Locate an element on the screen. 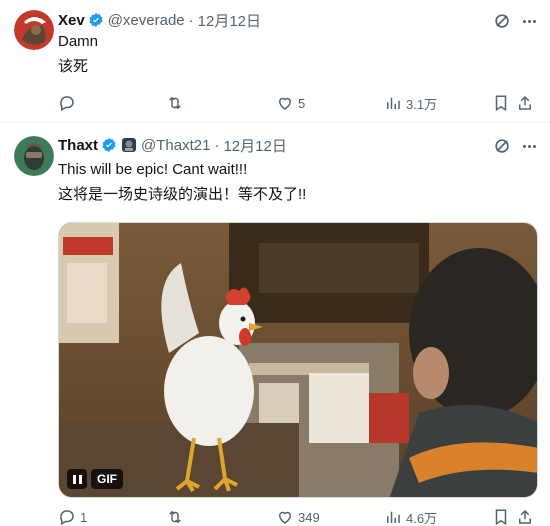  gif-badge: GIF is located at coordinates (107, 479).